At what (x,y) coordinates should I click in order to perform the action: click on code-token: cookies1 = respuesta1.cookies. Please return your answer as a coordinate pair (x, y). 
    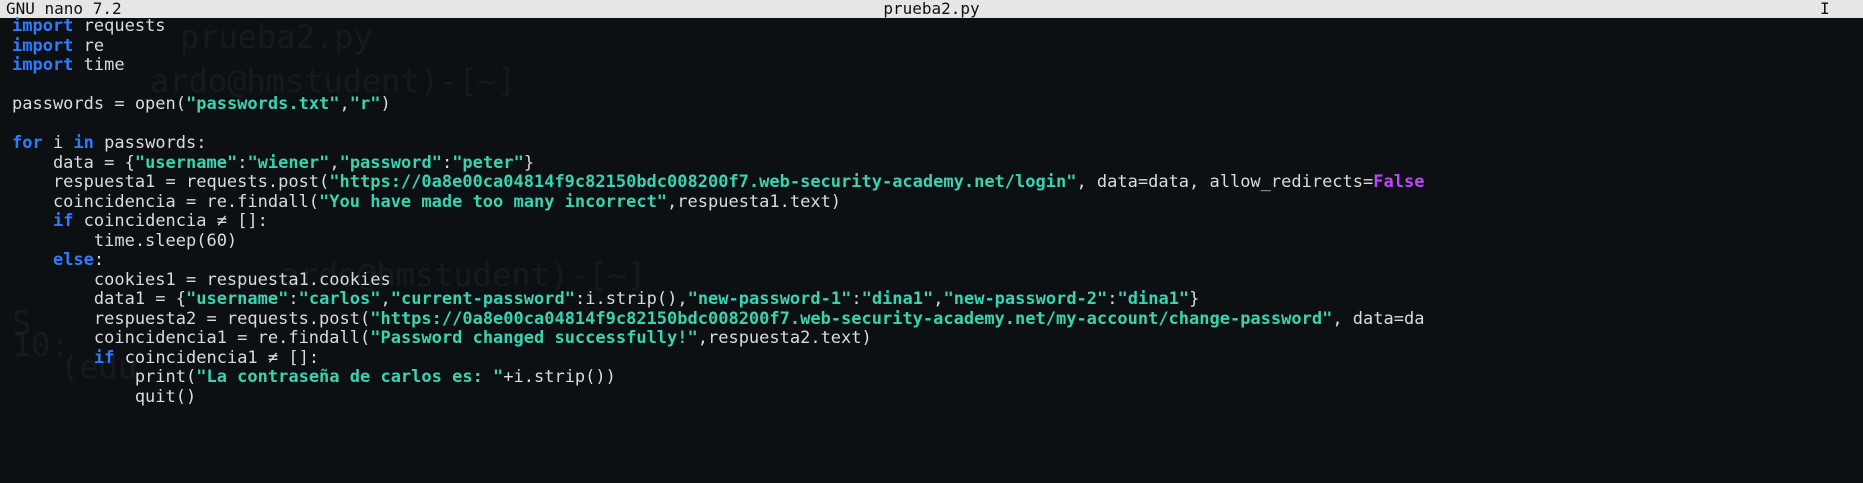
    Looking at the image, I should click on (201, 279).